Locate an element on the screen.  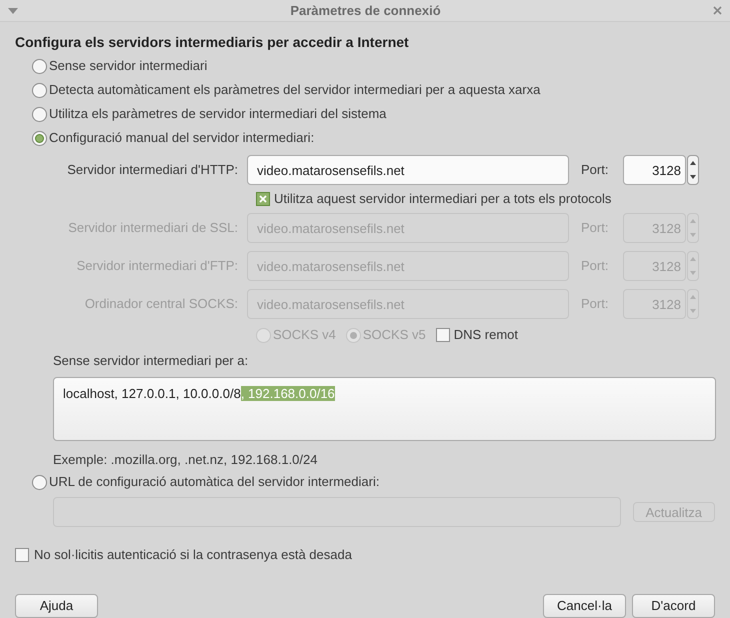
example-text: Exemple: .mozilla.org, .net.nz, 192.168.1.0/24 is located at coordinates (185, 459).